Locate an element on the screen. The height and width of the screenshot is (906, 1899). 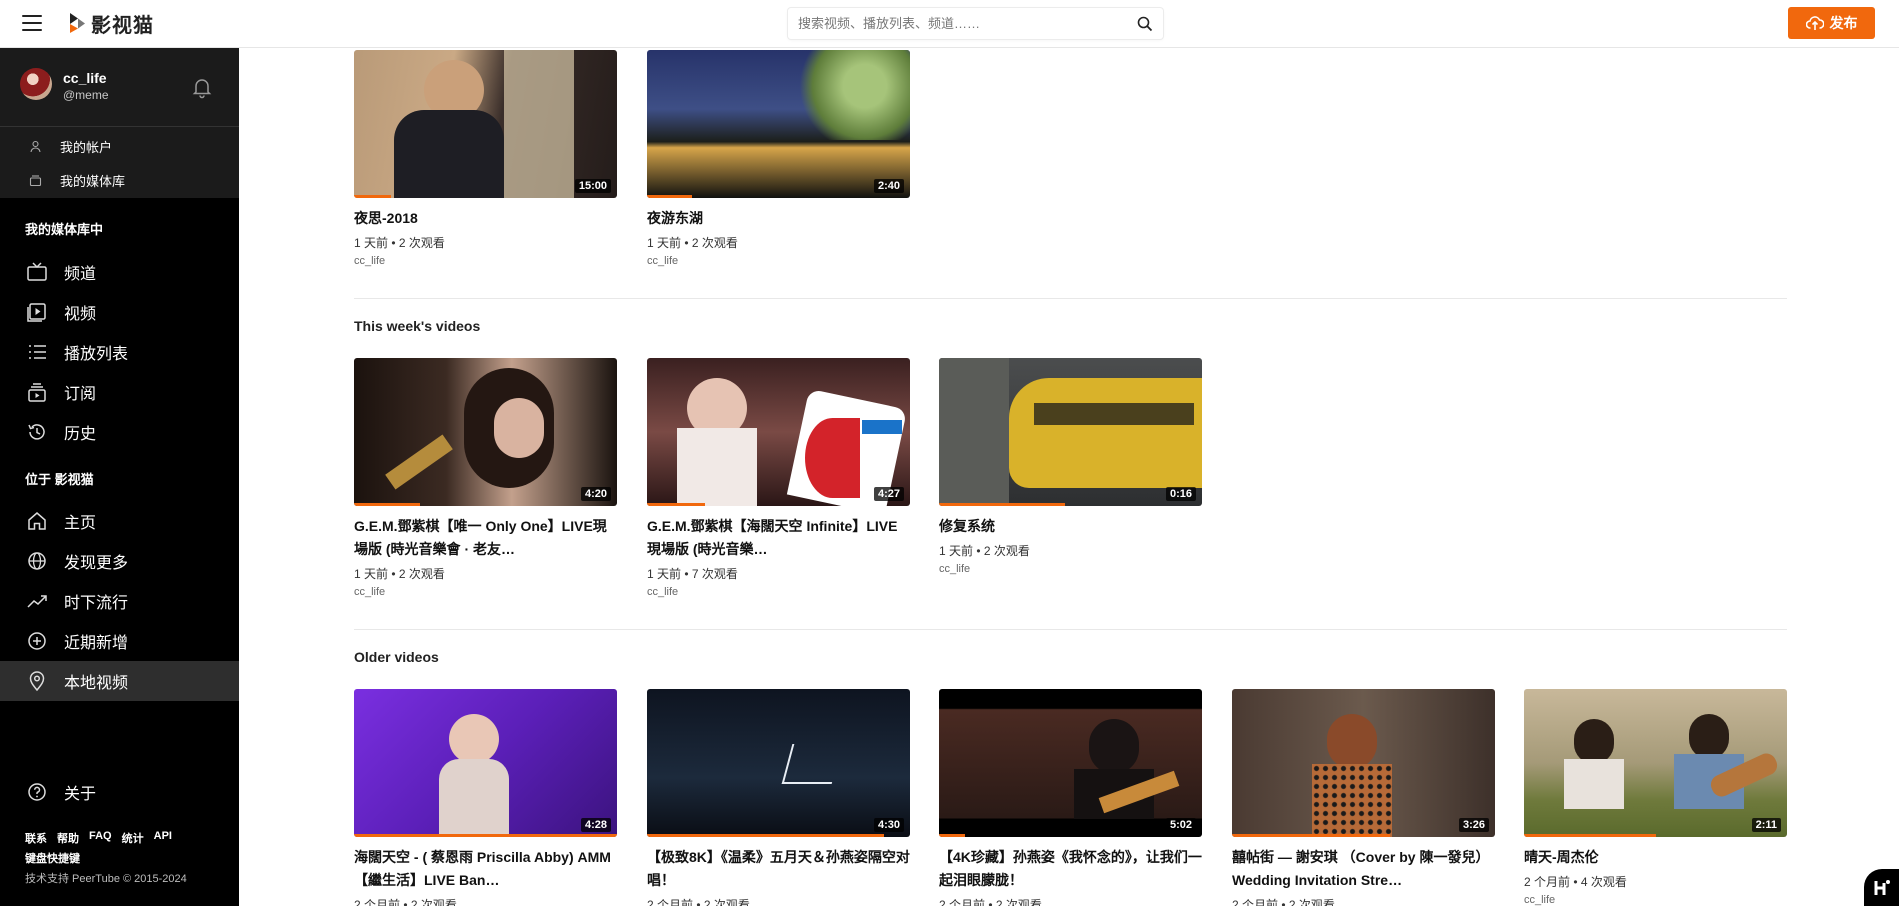
footer-link-stats: 统计 is located at coordinates (133, 838).